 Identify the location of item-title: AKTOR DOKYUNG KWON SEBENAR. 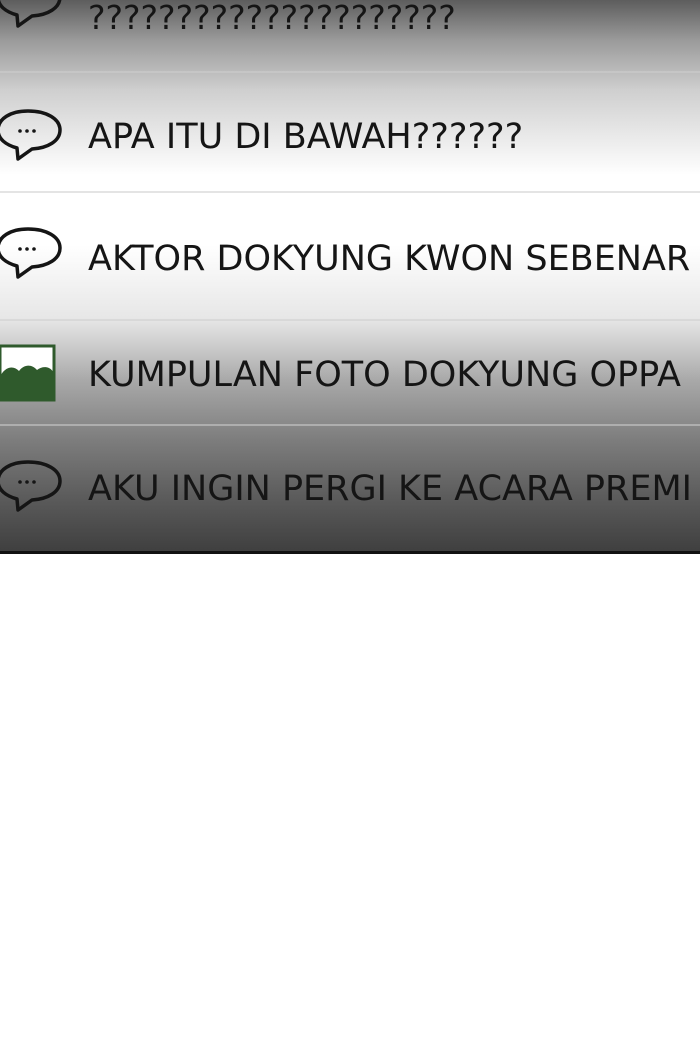
(389, 259).